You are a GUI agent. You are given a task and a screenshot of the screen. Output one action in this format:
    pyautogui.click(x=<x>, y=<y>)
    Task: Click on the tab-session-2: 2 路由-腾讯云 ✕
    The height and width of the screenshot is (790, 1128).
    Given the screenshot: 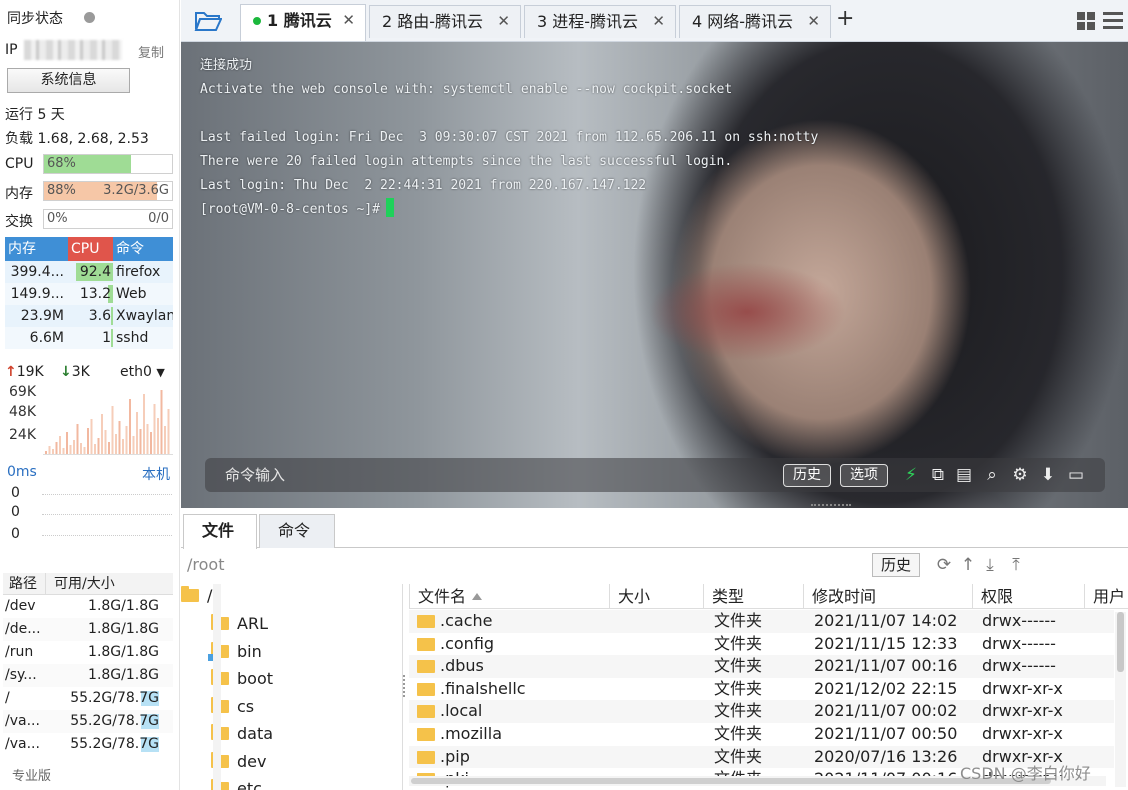 What is the action you would take?
    pyautogui.click(x=445, y=21)
    